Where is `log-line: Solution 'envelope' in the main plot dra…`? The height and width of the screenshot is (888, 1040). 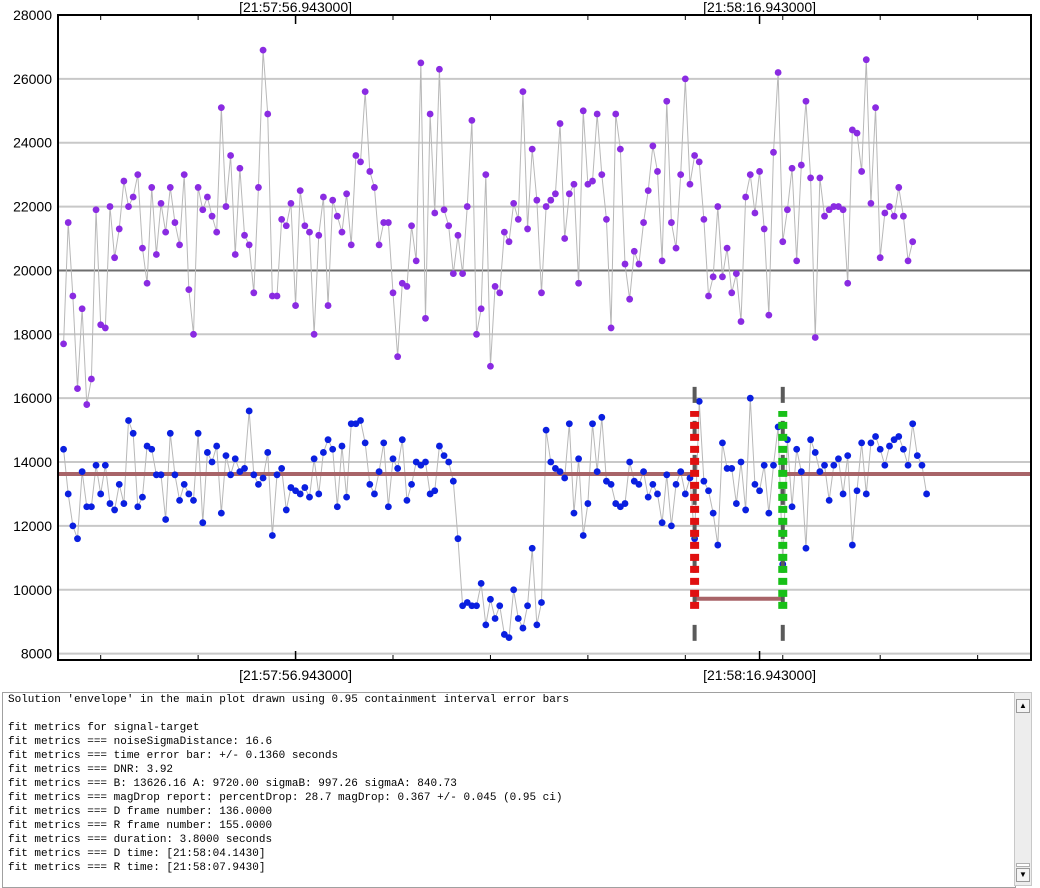 log-line: Solution 'envelope' in the main plot dra… is located at coordinates (289, 700).